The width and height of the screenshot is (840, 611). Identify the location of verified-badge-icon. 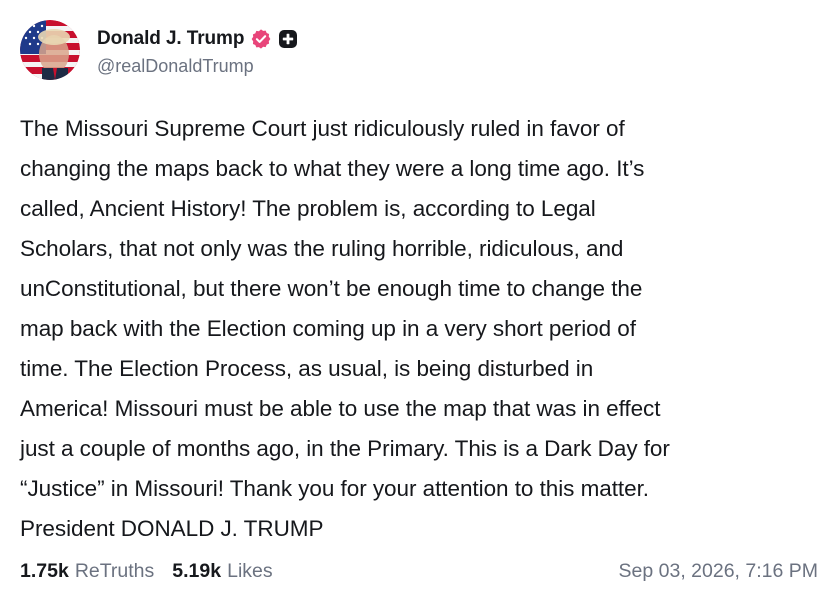
(261, 39).